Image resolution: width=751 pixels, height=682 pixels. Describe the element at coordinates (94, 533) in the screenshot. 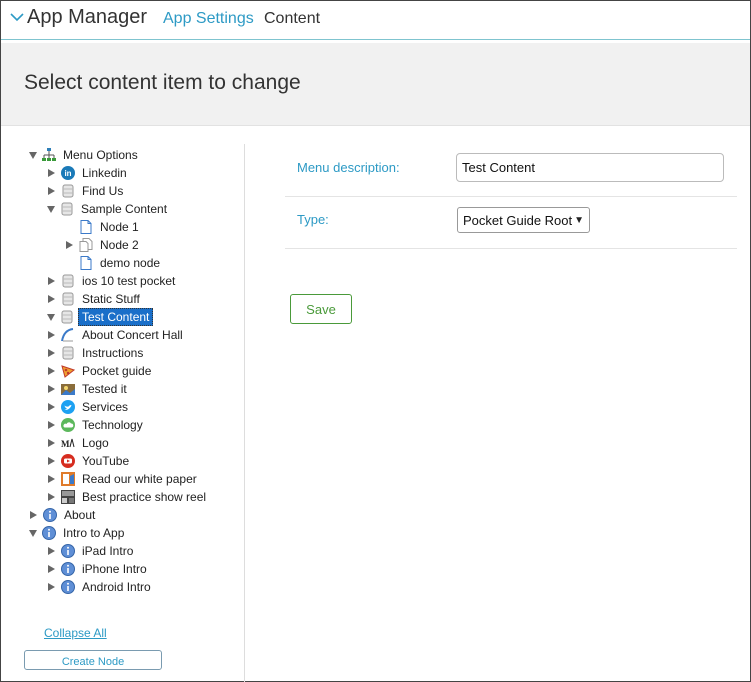

I see `tree-item-label: Intro to App` at that location.